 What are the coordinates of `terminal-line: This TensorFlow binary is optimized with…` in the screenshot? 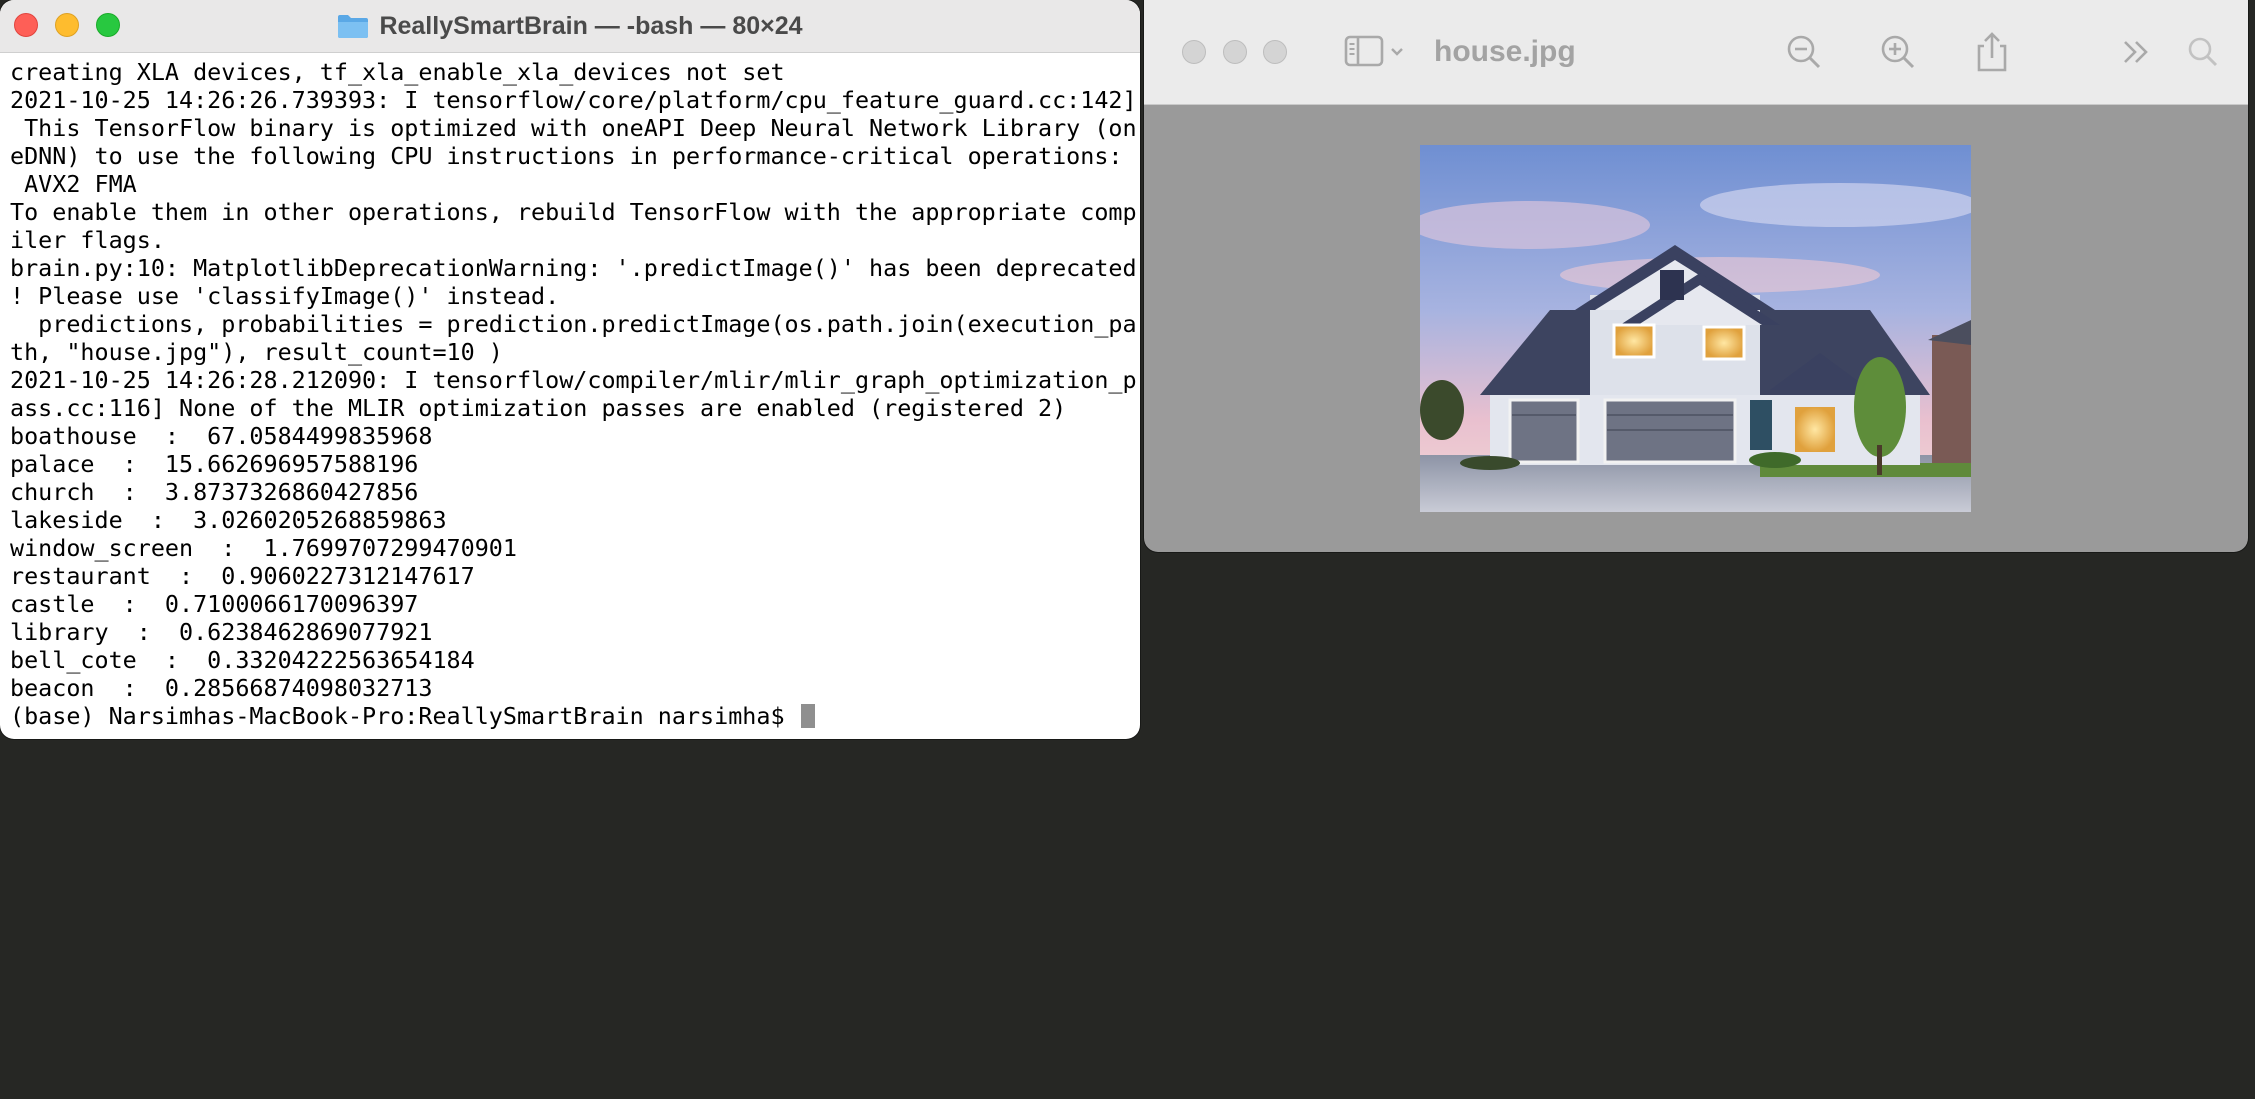 It's located at (573, 128).